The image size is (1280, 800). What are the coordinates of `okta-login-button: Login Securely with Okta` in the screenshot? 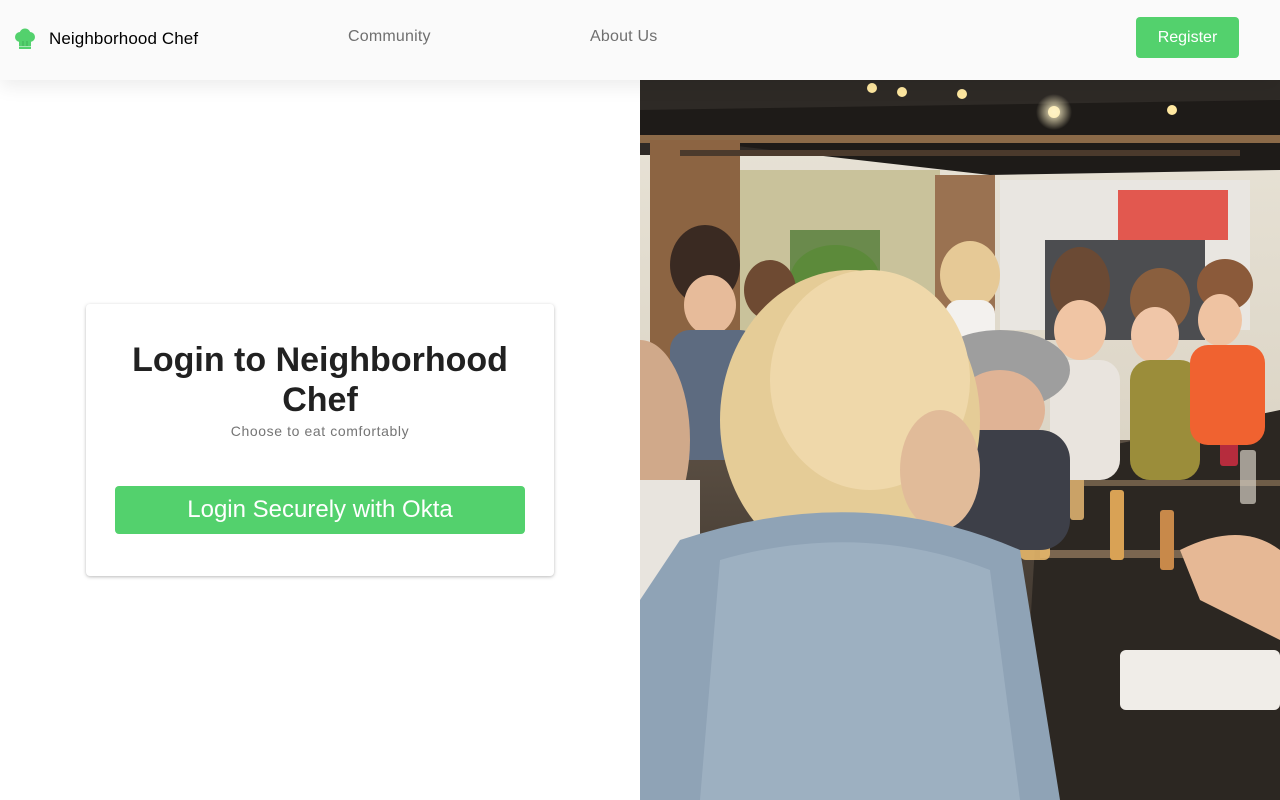 It's located at (320, 510).